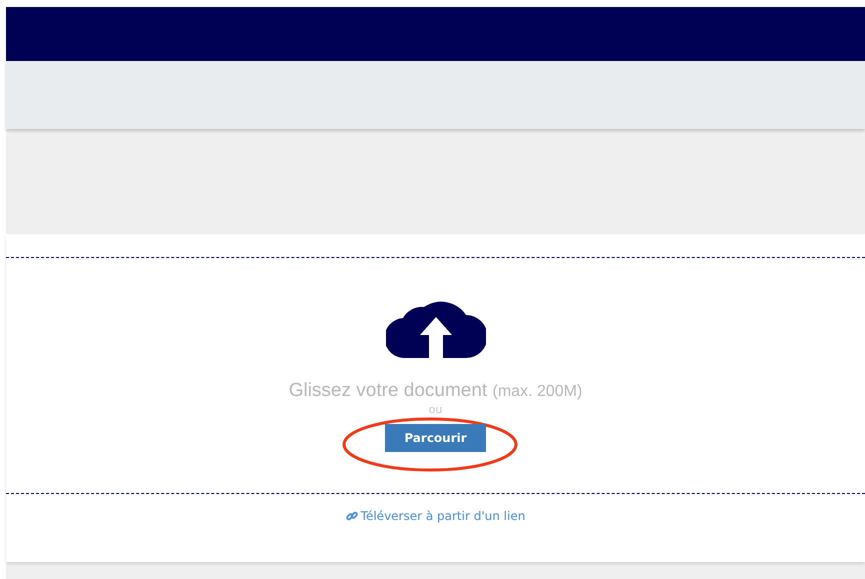 This screenshot has width=865, height=579. What do you see at coordinates (352, 516) in the screenshot?
I see `link-icon` at bounding box center [352, 516].